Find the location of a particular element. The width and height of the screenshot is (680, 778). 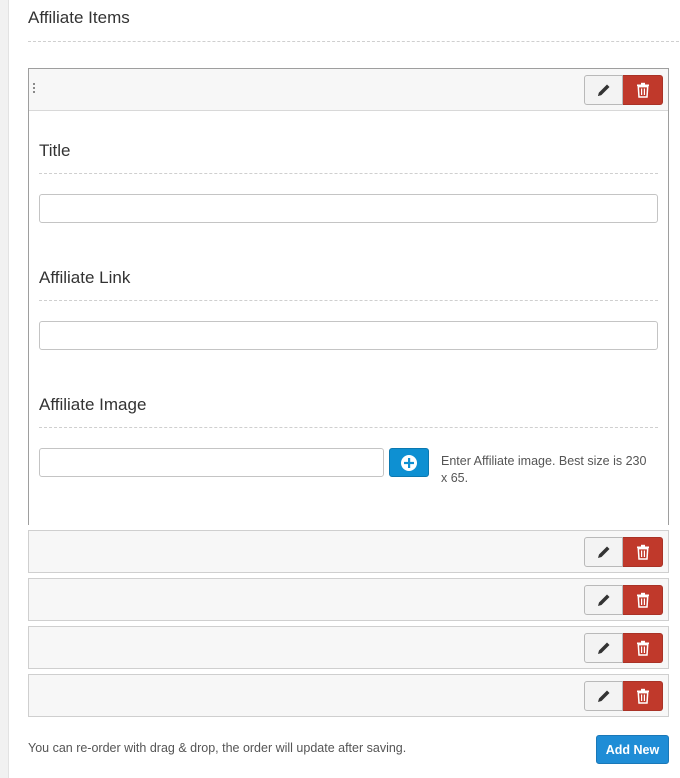

title-divider is located at coordinates (348, 173).